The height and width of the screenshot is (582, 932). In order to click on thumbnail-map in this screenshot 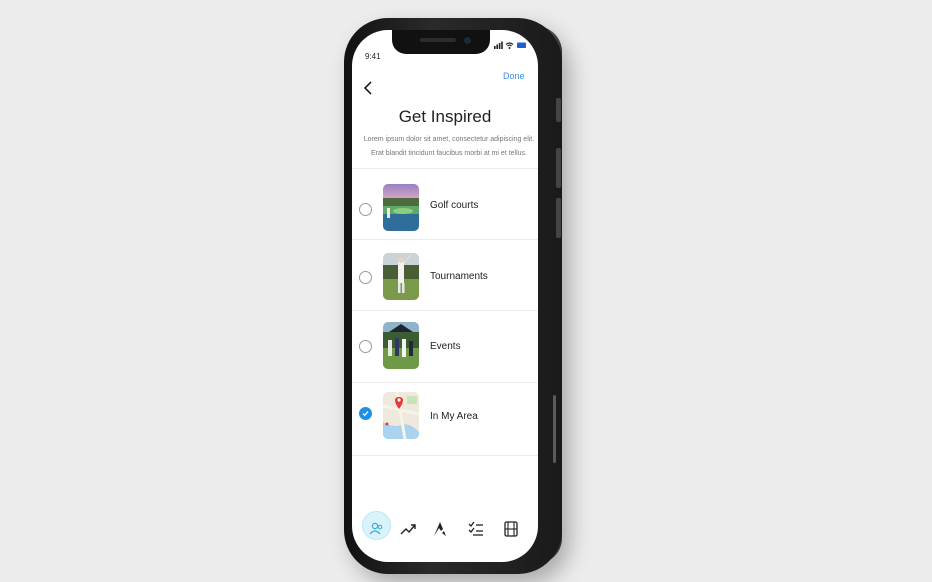, I will do `click(401, 415)`.